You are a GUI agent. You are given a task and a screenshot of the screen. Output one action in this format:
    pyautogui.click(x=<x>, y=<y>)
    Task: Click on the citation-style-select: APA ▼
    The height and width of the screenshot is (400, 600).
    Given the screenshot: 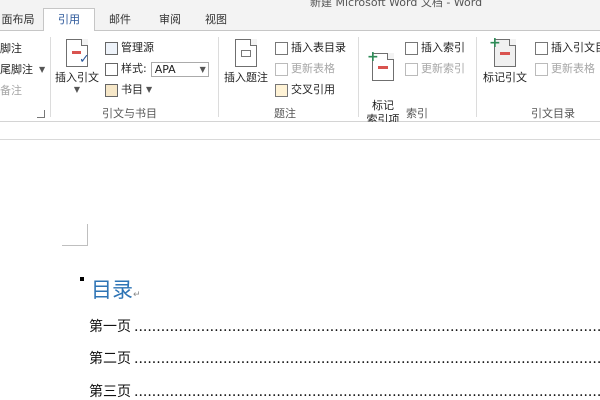 What is the action you would take?
    pyautogui.click(x=179, y=69)
    